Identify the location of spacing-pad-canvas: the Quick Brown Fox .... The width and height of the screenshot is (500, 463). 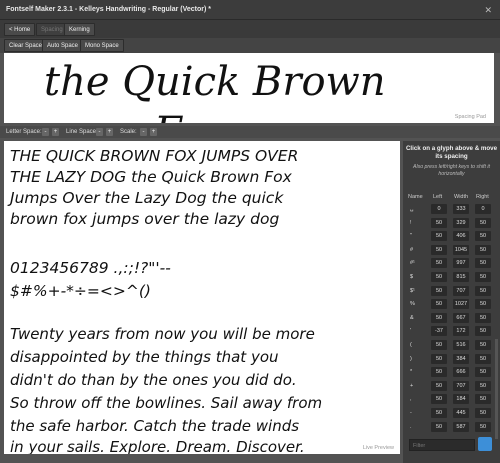
(249, 88).